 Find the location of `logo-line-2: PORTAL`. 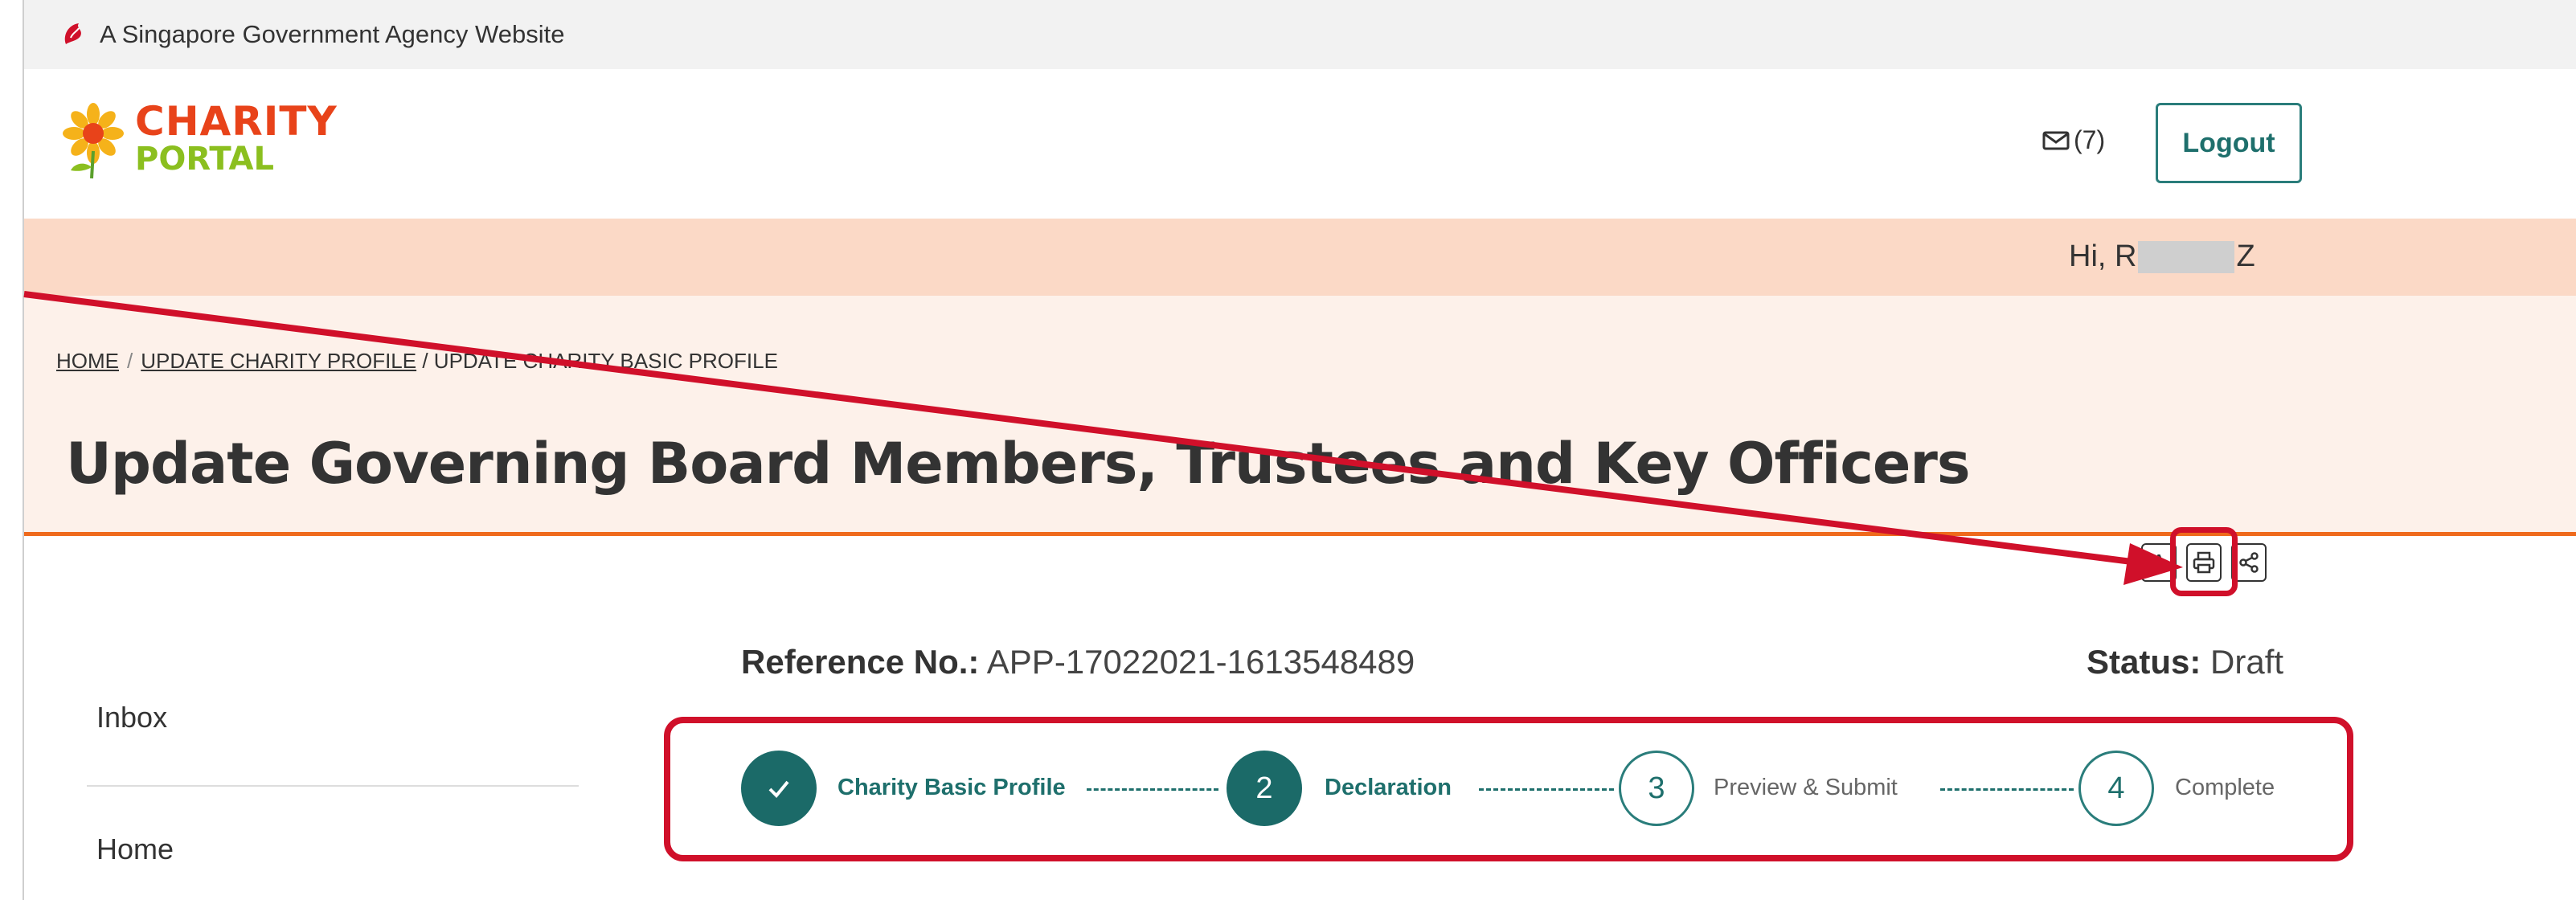

logo-line-2: PORTAL is located at coordinates (204, 159).